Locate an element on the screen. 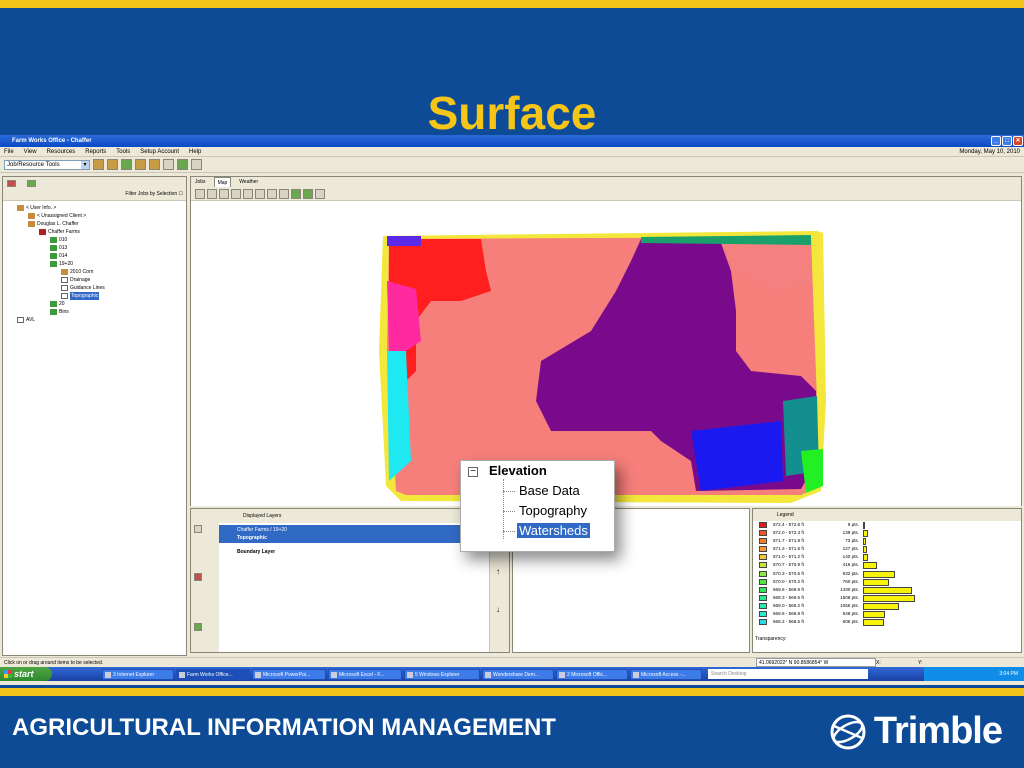  date-display: Monday, May 10, 2010 is located at coordinates (989, 152).